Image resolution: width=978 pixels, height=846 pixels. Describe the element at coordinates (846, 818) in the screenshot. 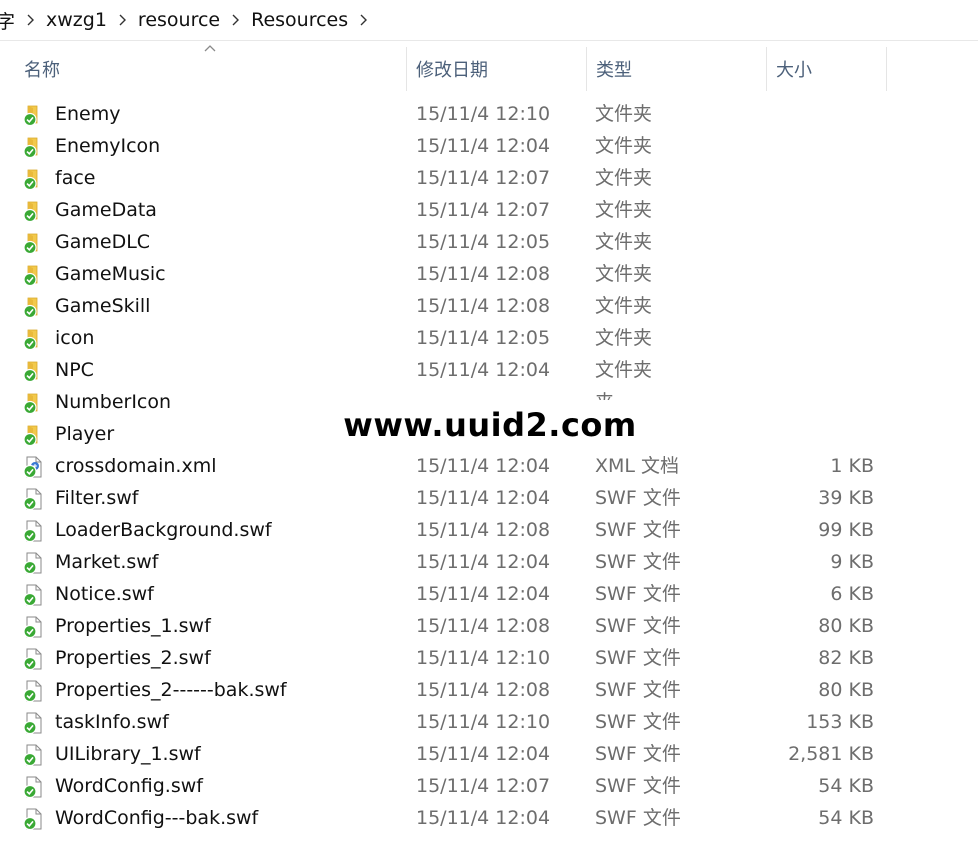

I see `file-size: 54 KB` at that location.